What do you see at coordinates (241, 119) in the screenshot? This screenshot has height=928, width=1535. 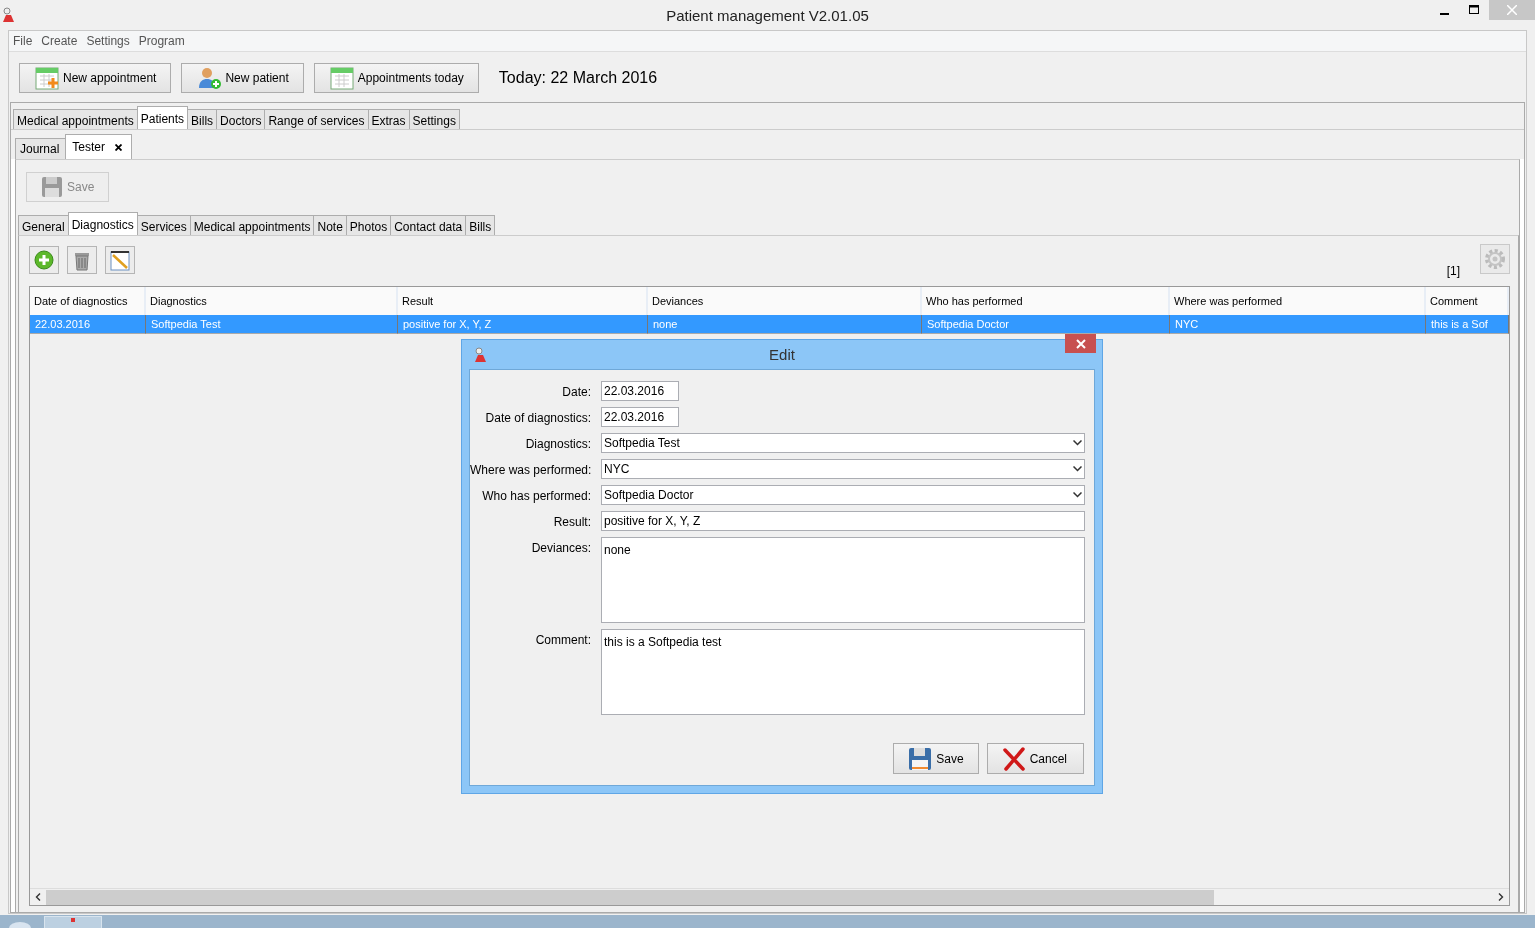 I see `tab: Doctors` at bounding box center [241, 119].